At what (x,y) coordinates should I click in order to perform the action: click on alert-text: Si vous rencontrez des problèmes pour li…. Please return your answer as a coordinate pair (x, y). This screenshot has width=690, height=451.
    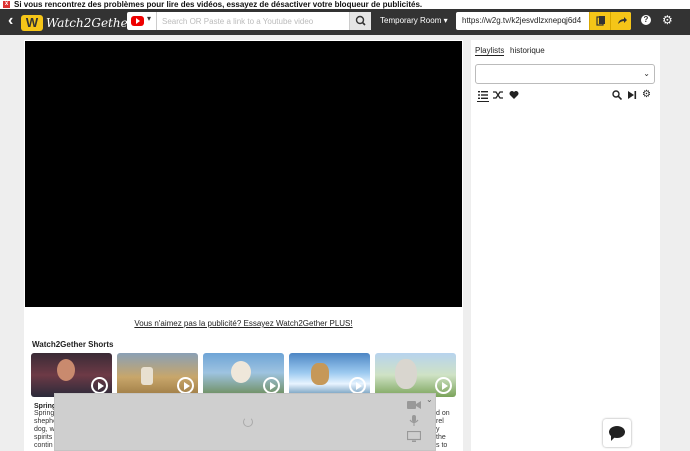
    Looking at the image, I should click on (218, 4).